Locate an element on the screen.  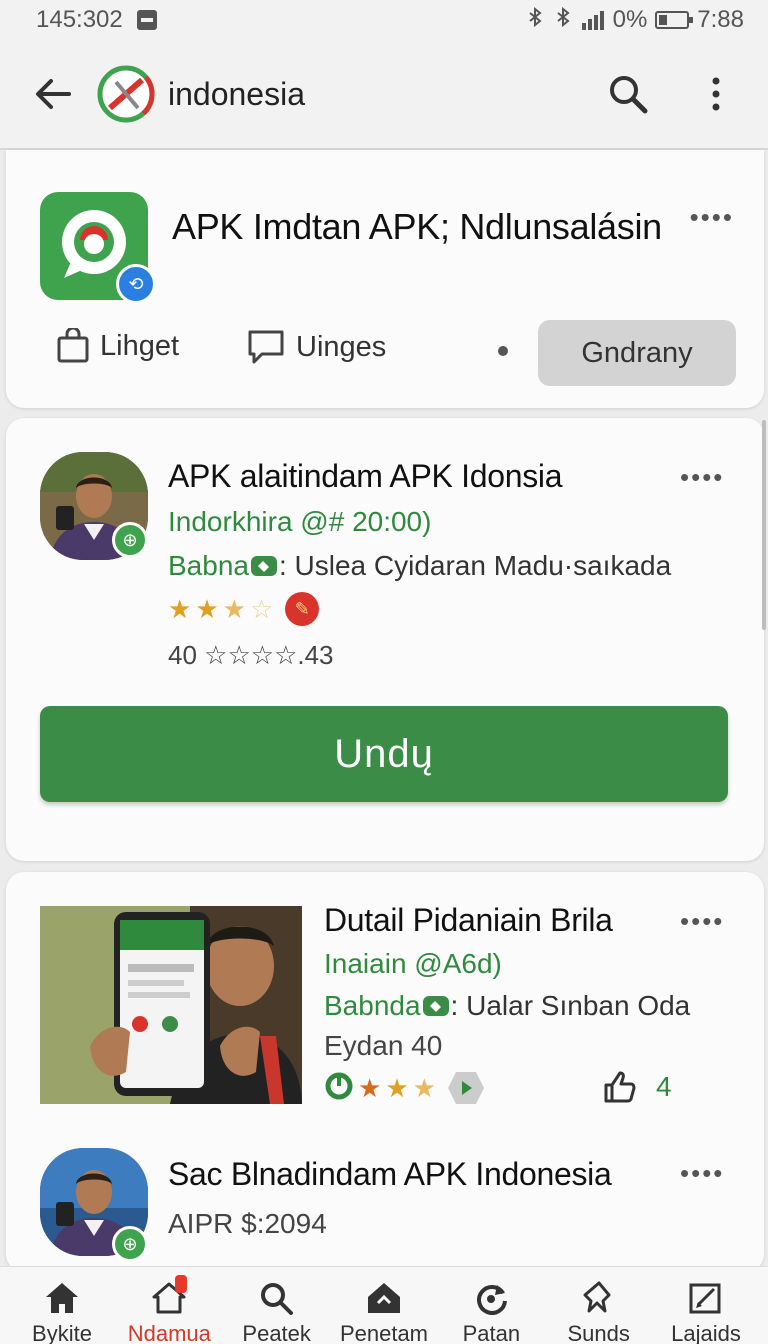
nav-item-bykite: Bykite is located at coordinates (62, 1305).